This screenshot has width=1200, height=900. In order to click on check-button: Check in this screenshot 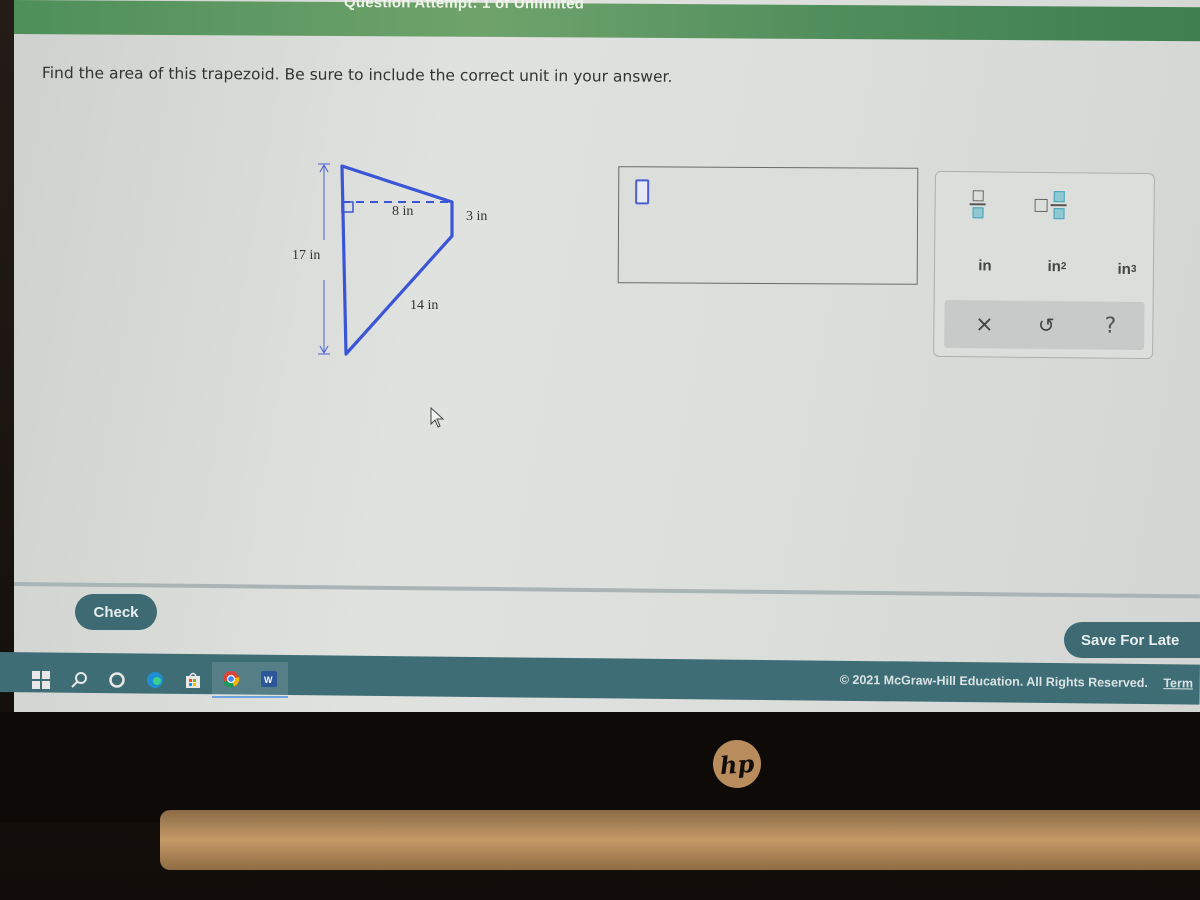, I will do `click(116, 612)`.